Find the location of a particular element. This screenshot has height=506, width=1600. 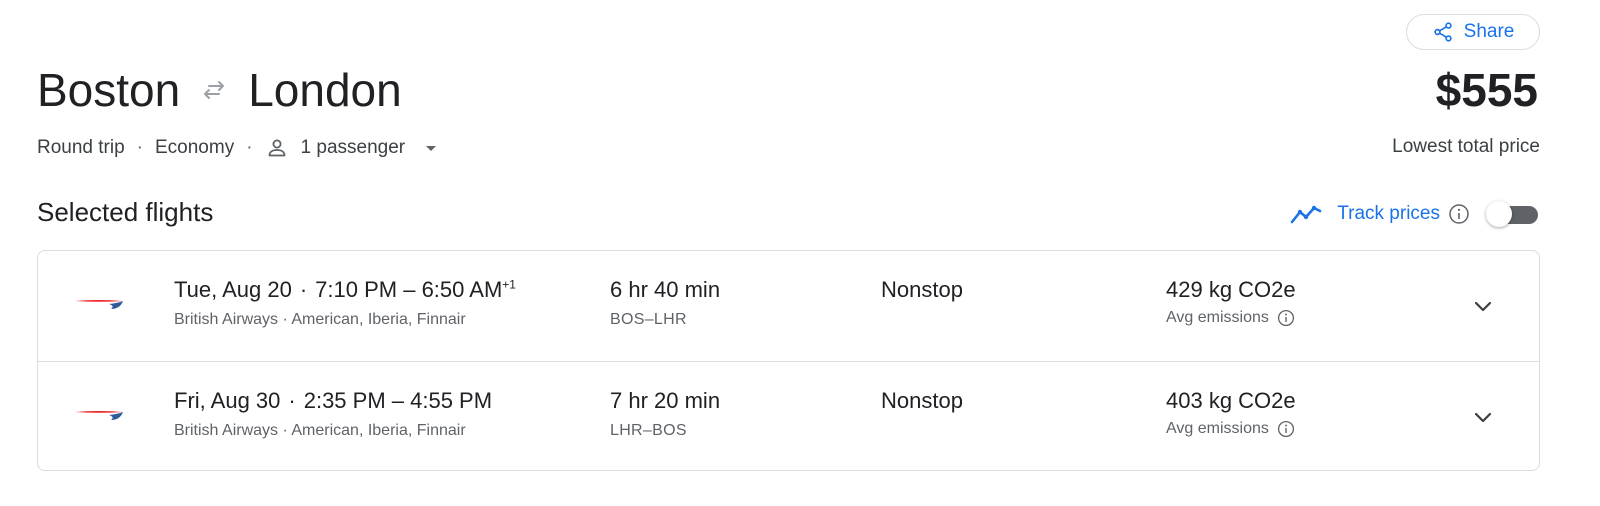

flight-date: Fri, Aug 30 is located at coordinates (227, 400).